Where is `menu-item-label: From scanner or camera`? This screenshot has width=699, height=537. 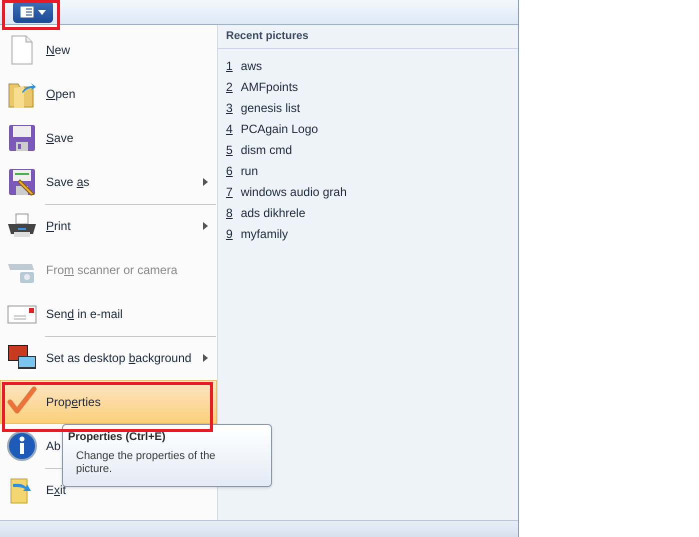
menu-item-label: From scanner or camera is located at coordinates (112, 270).